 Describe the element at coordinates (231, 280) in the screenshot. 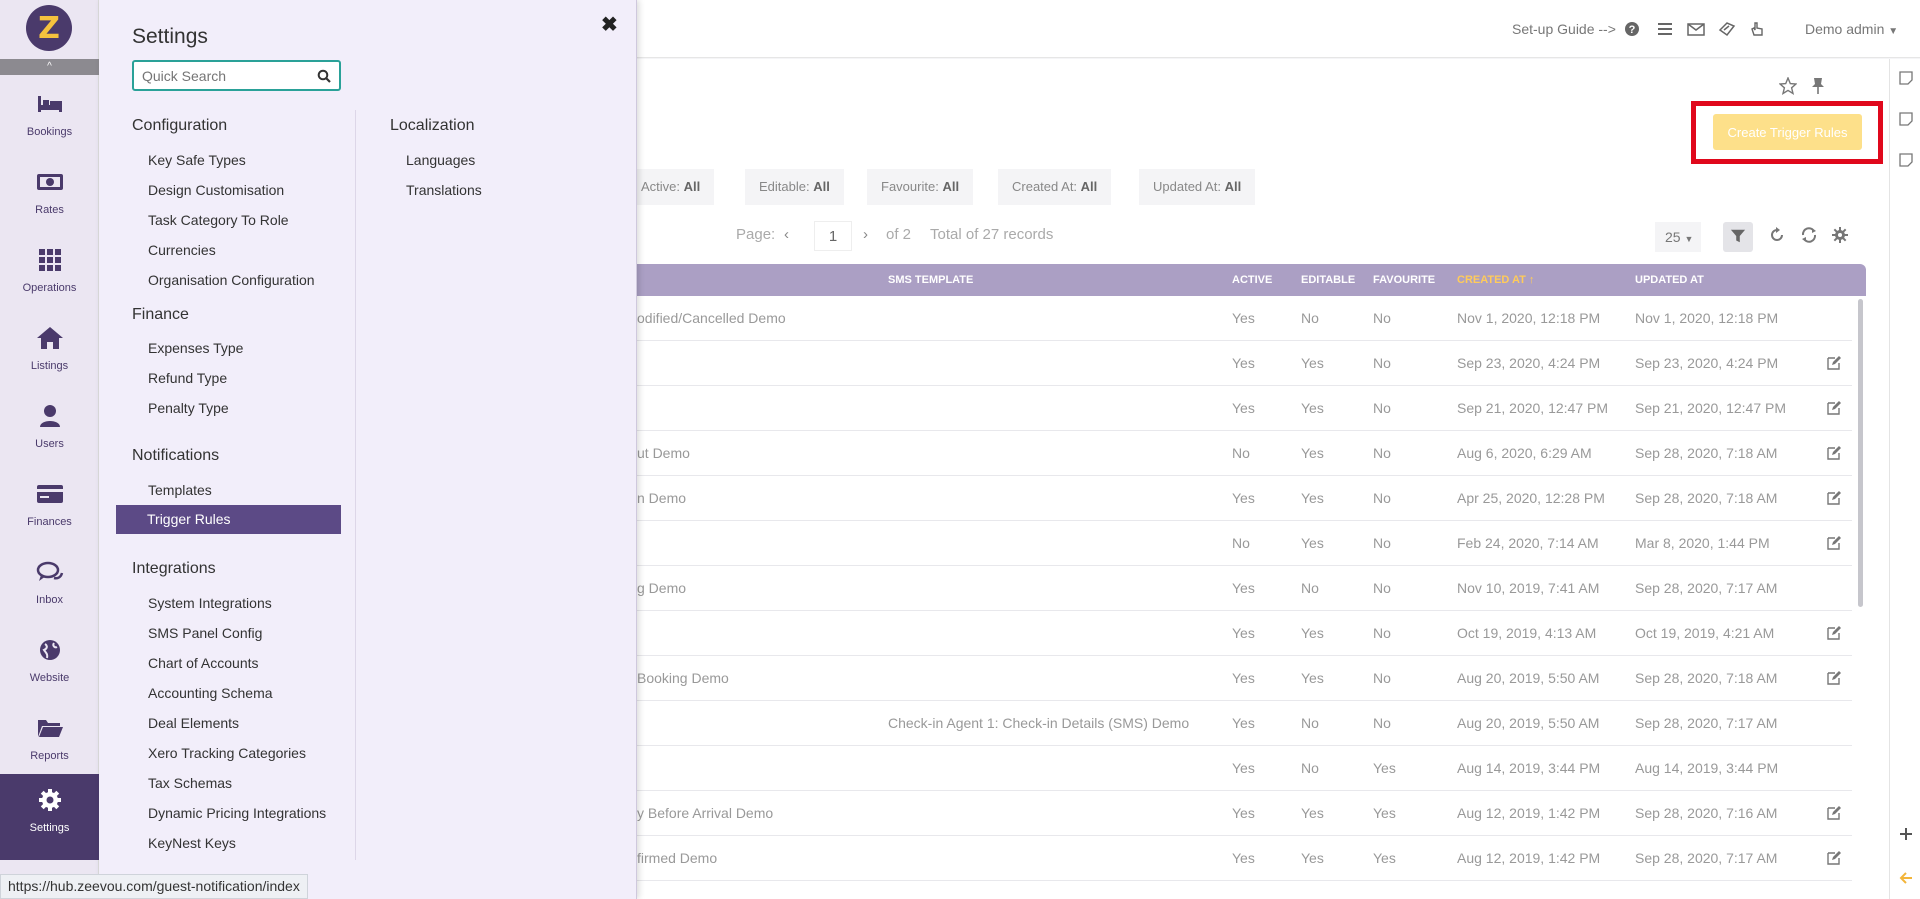

I see `link-organisation-configuration: Organisation Configuration` at that location.